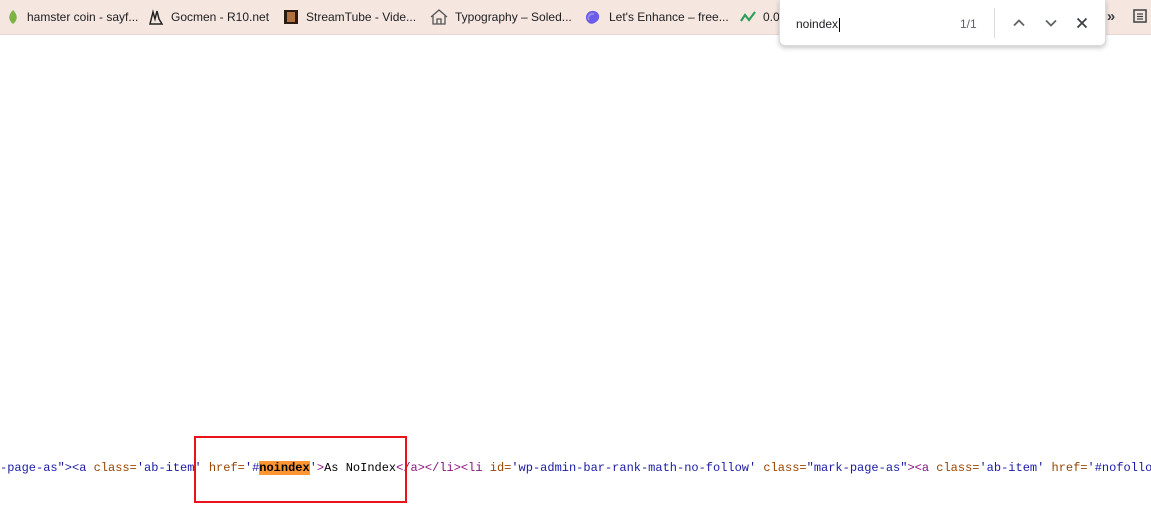 The width and height of the screenshot is (1151, 530). I want to click on code-attr: href=, so click(1066, 468).